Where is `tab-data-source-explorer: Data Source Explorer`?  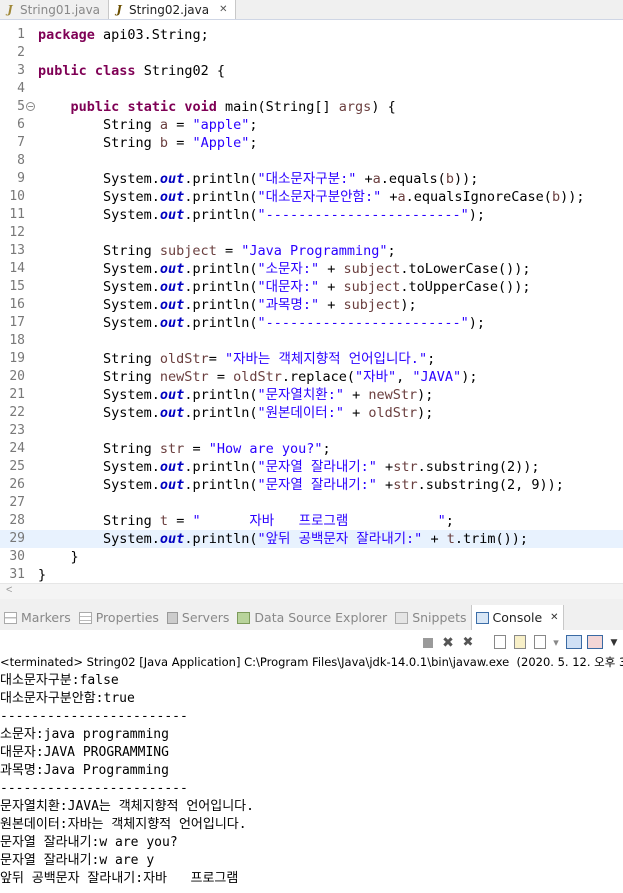
tab-data-source-explorer: Data Source Explorer is located at coordinates (312, 617).